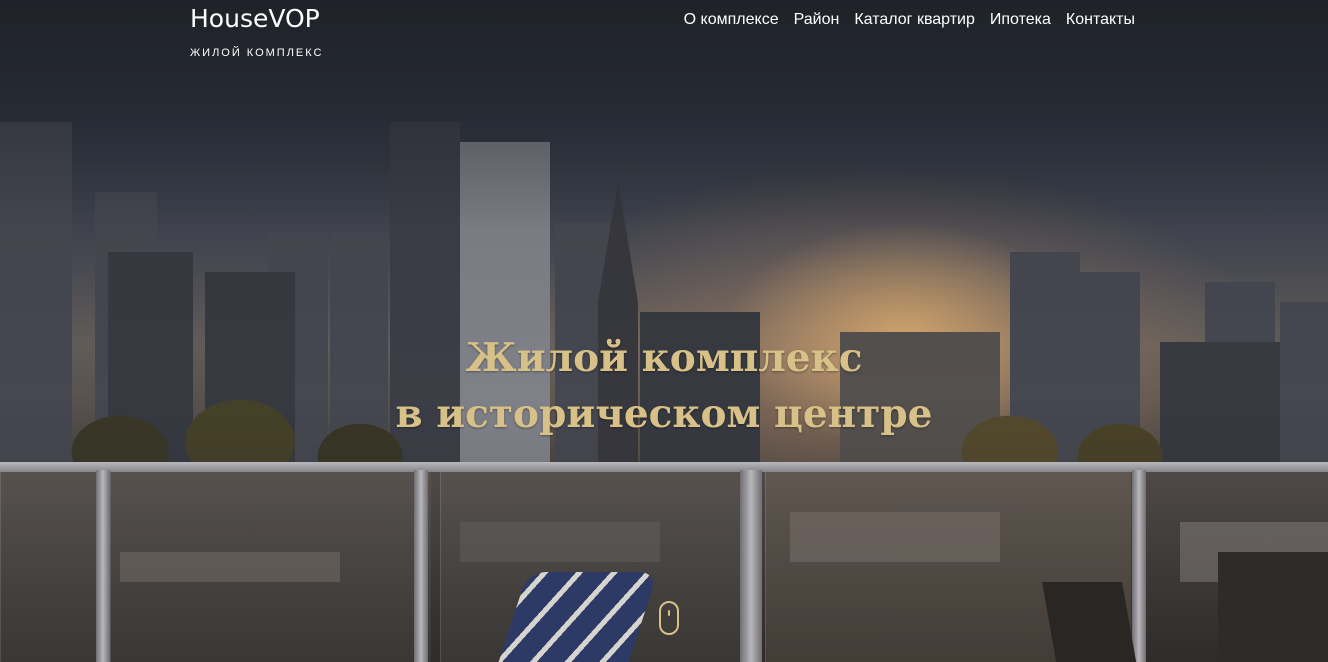 The height and width of the screenshot is (662, 1328). I want to click on mouse-wheel, so click(669, 613).